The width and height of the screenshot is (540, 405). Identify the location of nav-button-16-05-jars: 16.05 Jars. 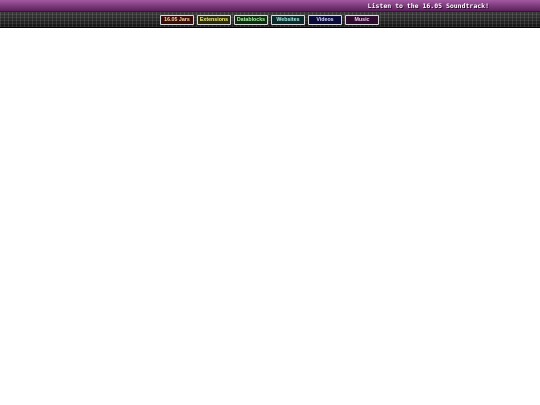
(177, 20).